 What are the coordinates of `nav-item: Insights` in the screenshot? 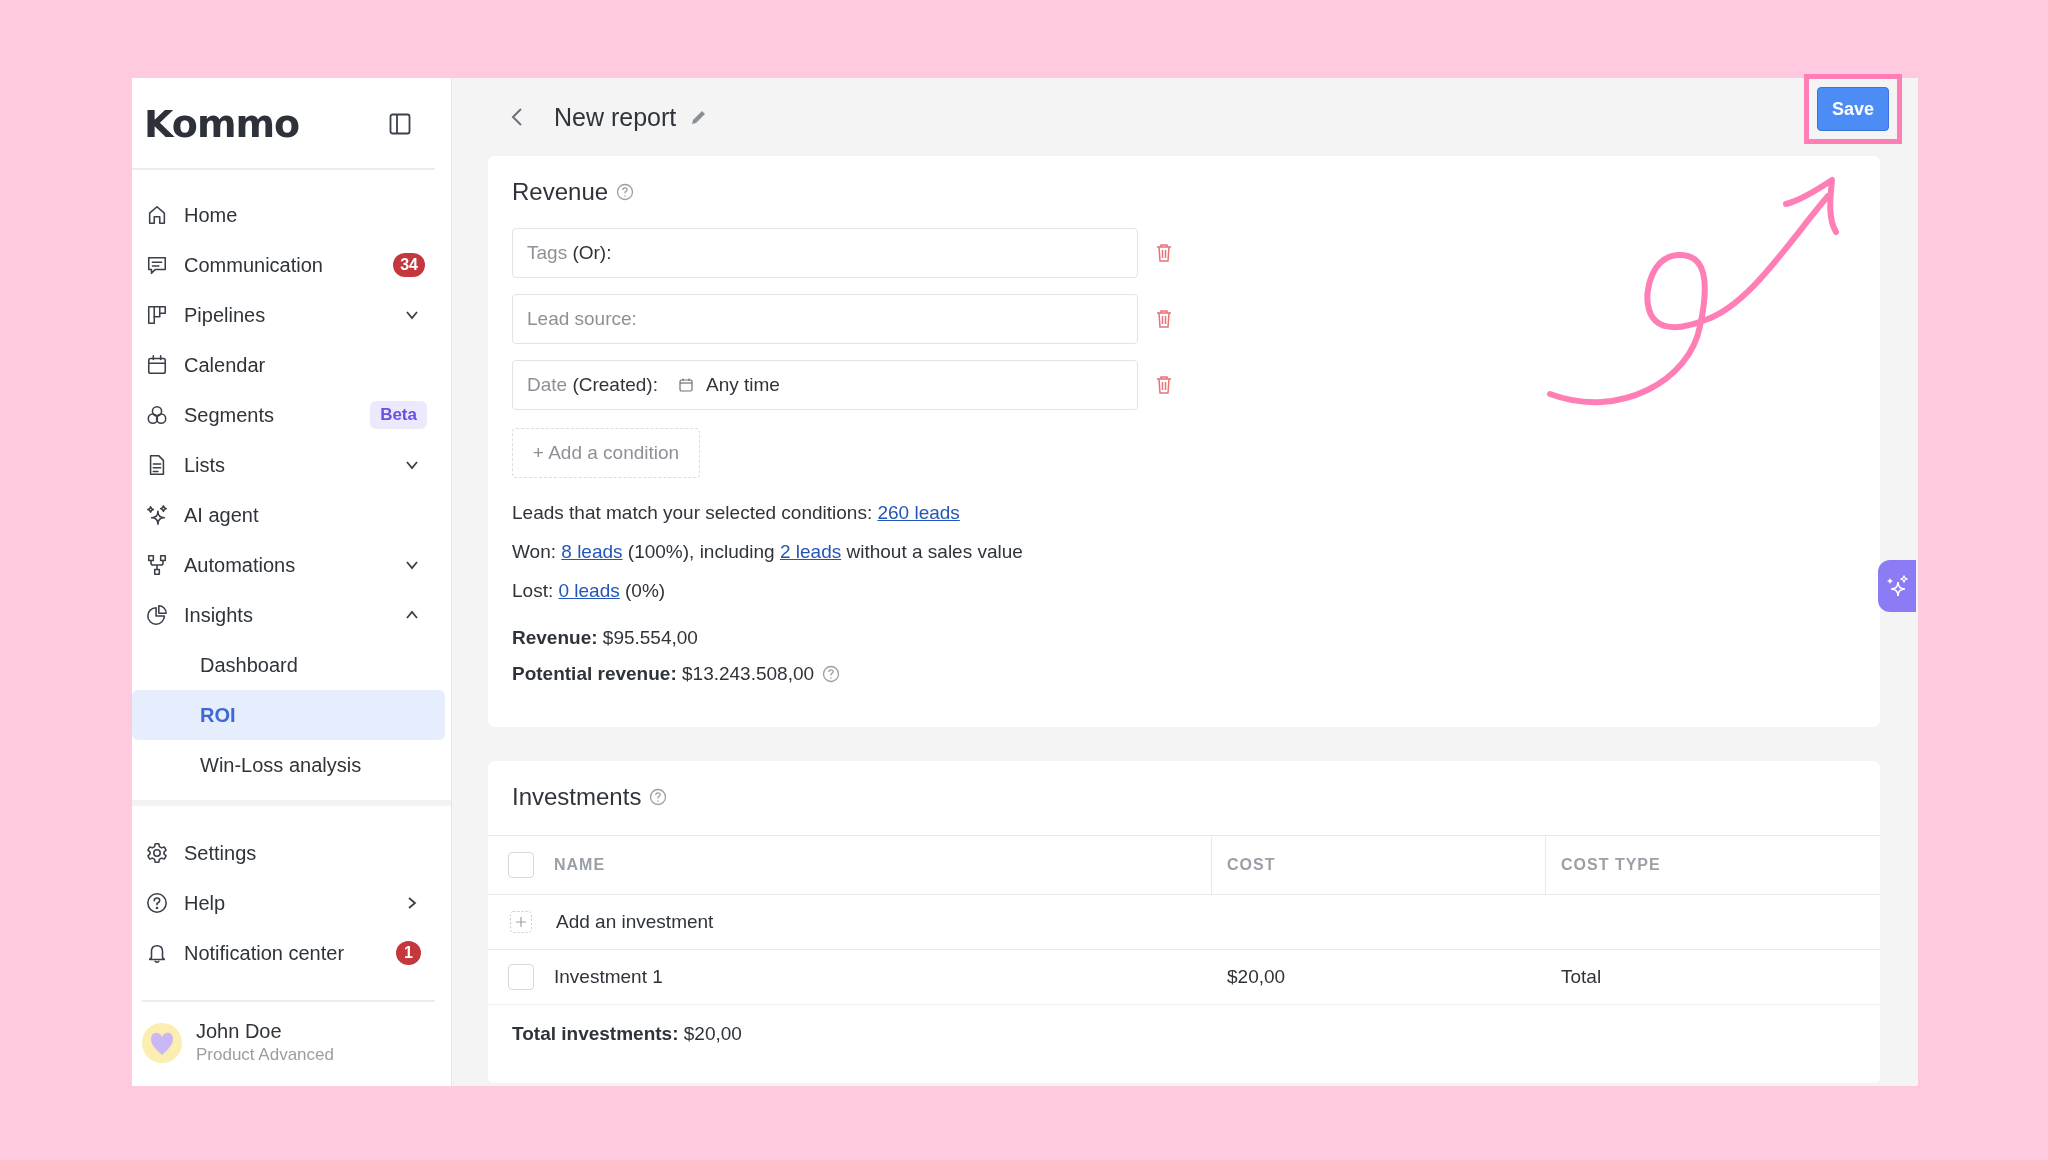 It's located at (288, 615).